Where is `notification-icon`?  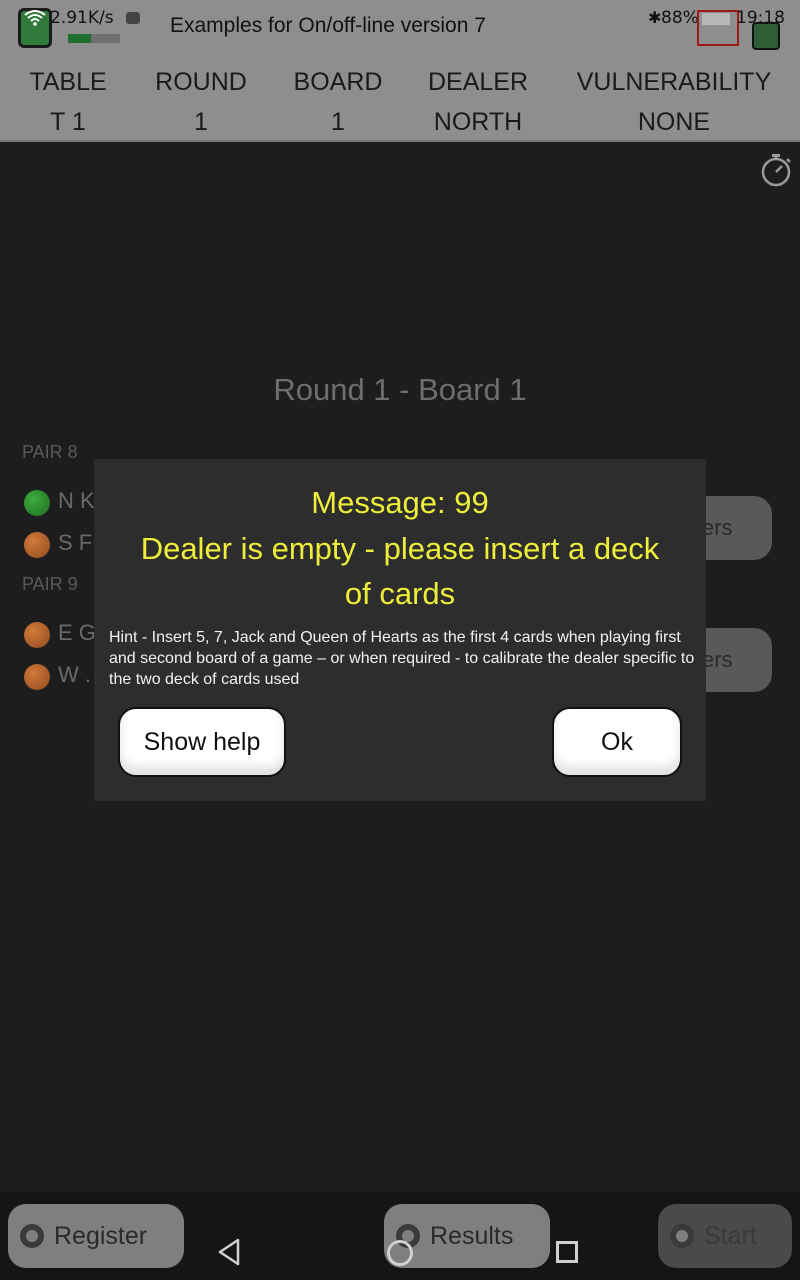
notification-icon is located at coordinates (133, 18).